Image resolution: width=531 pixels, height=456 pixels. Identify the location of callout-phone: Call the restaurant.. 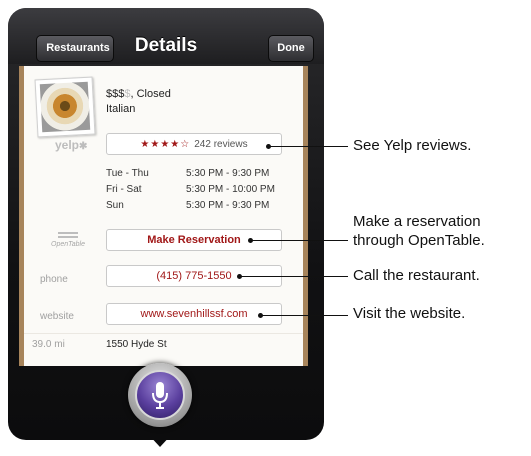
(416, 275).